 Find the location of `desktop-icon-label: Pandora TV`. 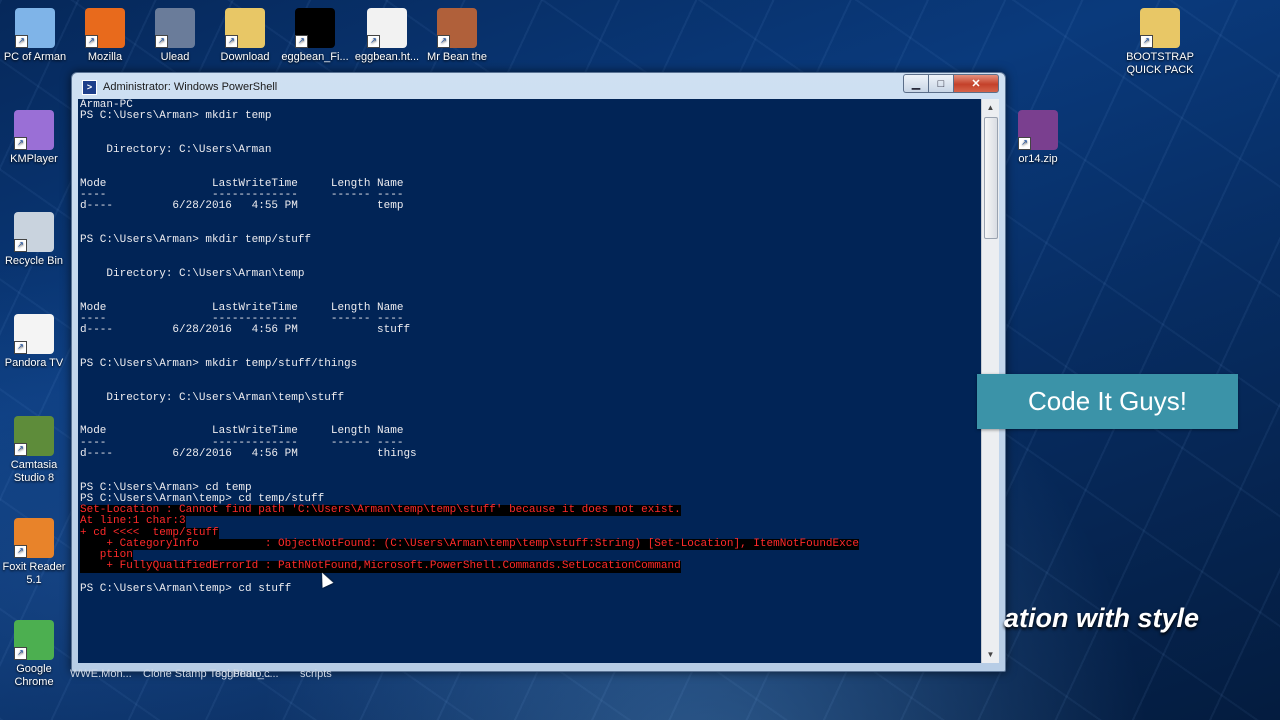

desktop-icon-label: Pandora TV is located at coordinates (34, 363).